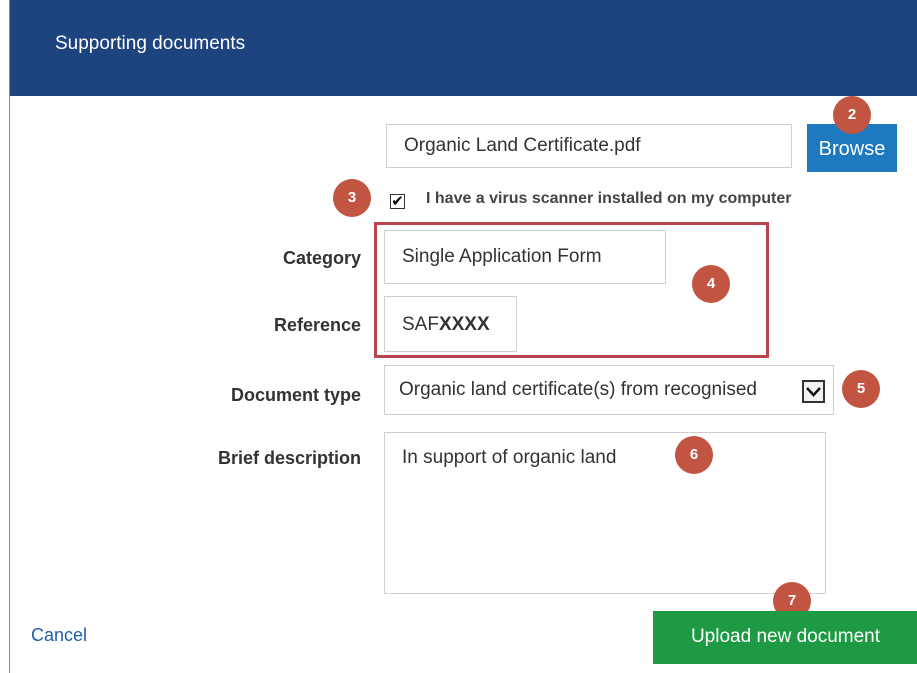 The height and width of the screenshot is (673, 917). What do you see at coordinates (397, 201) in the screenshot?
I see `virus-scanner-checkbox: ✔` at bounding box center [397, 201].